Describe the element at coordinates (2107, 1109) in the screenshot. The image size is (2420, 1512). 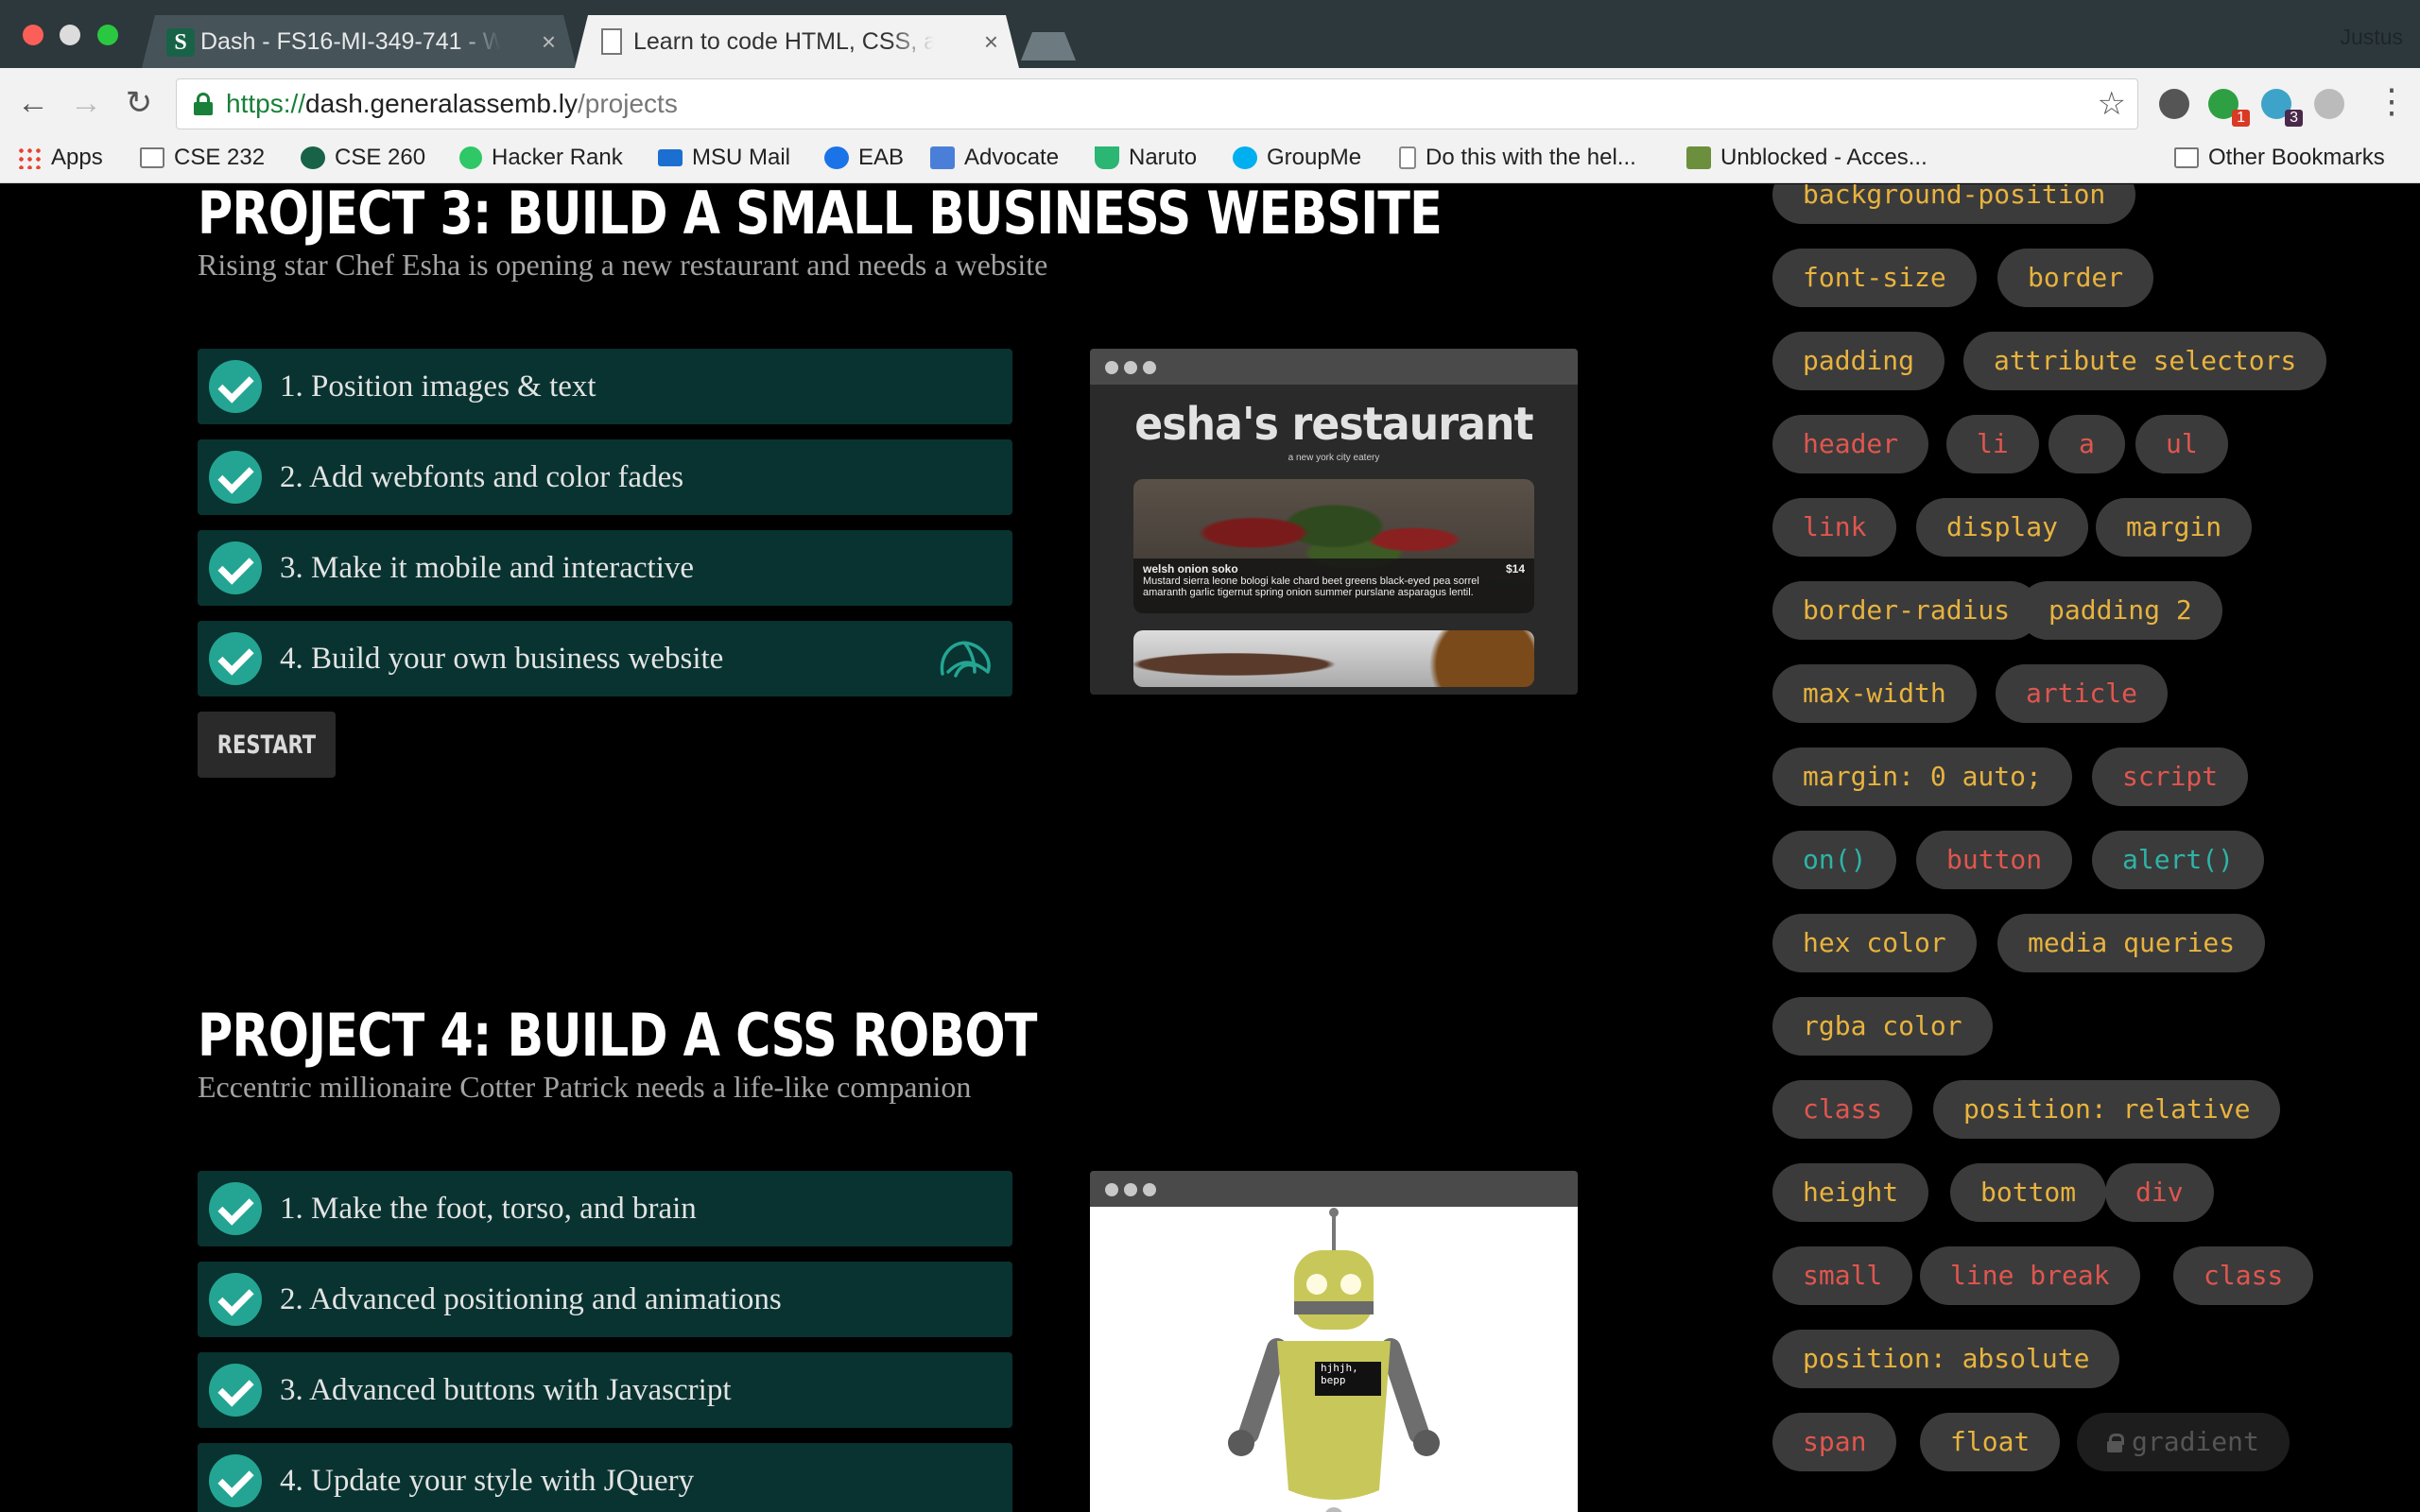
I see `skill-tag: position: relative` at that location.